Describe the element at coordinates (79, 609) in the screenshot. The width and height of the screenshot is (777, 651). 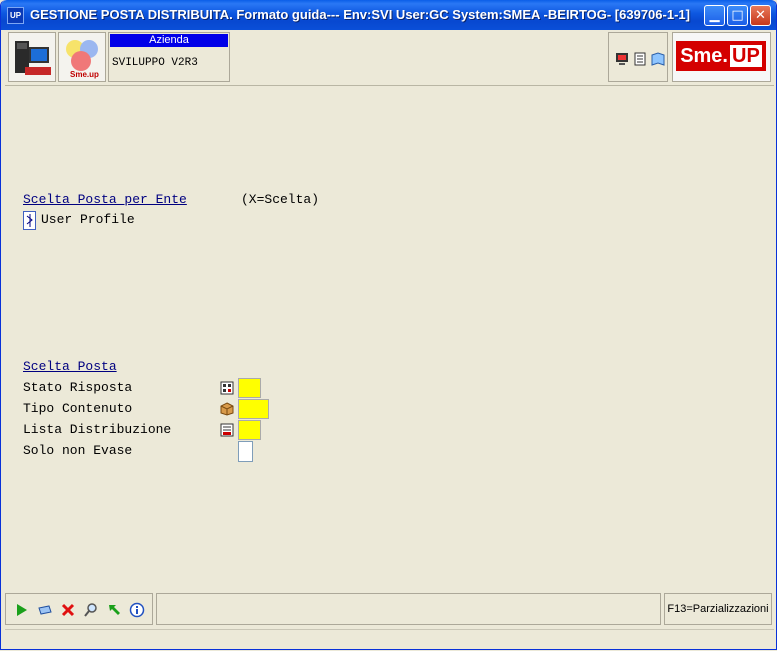
I see `action-buttons` at that location.